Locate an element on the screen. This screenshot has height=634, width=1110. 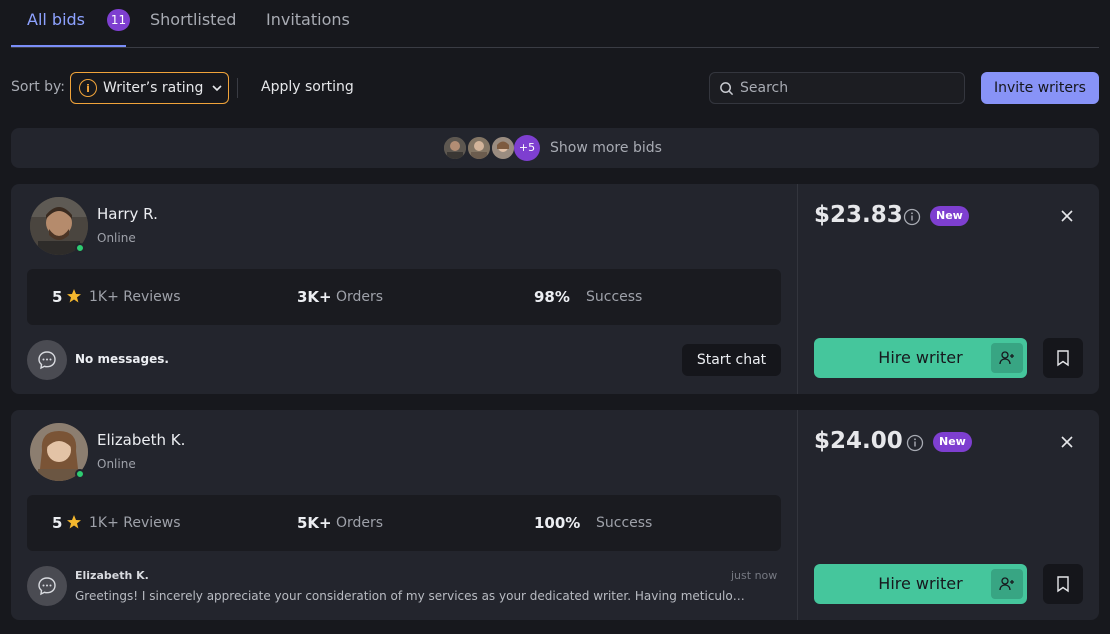
sort-dropdown: i Writer’s rating is located at coordinates (149, 88).